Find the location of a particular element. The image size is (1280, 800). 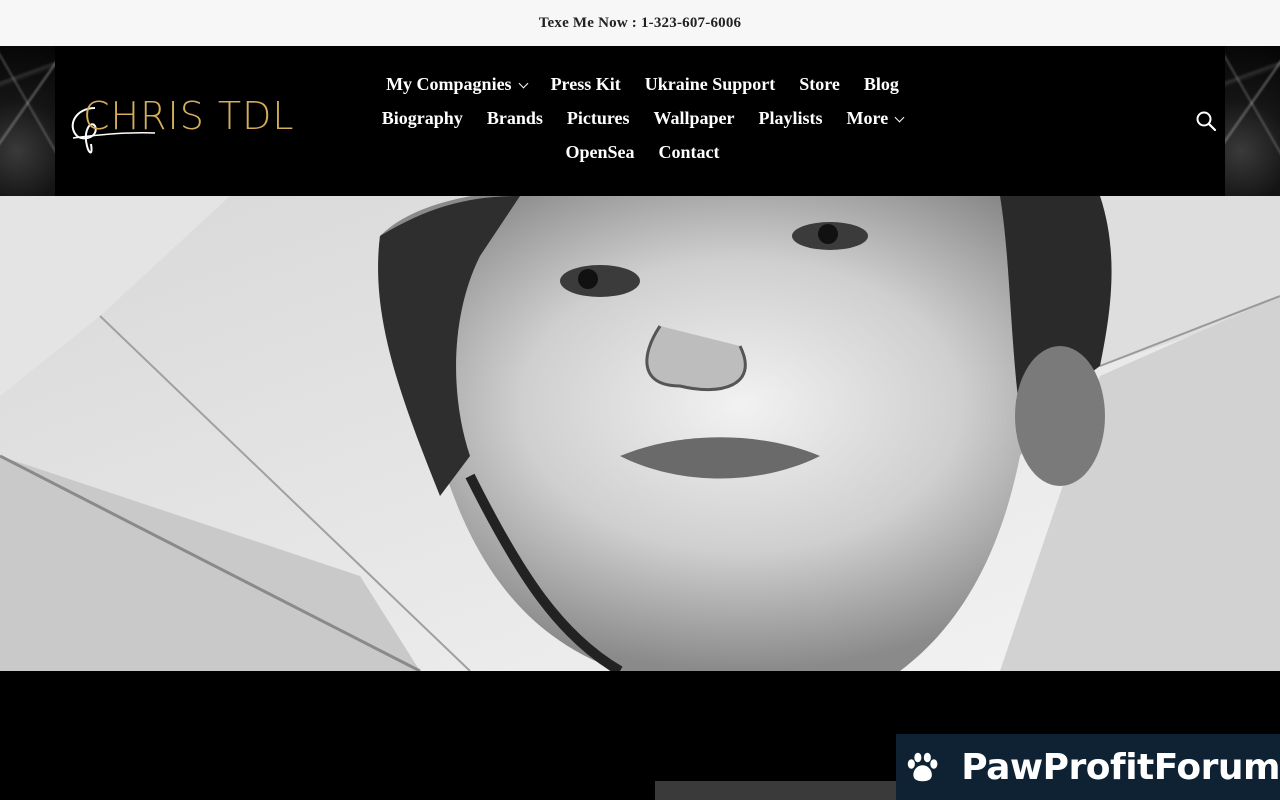

marble-decoration-left is located at coordinates (28, 121).